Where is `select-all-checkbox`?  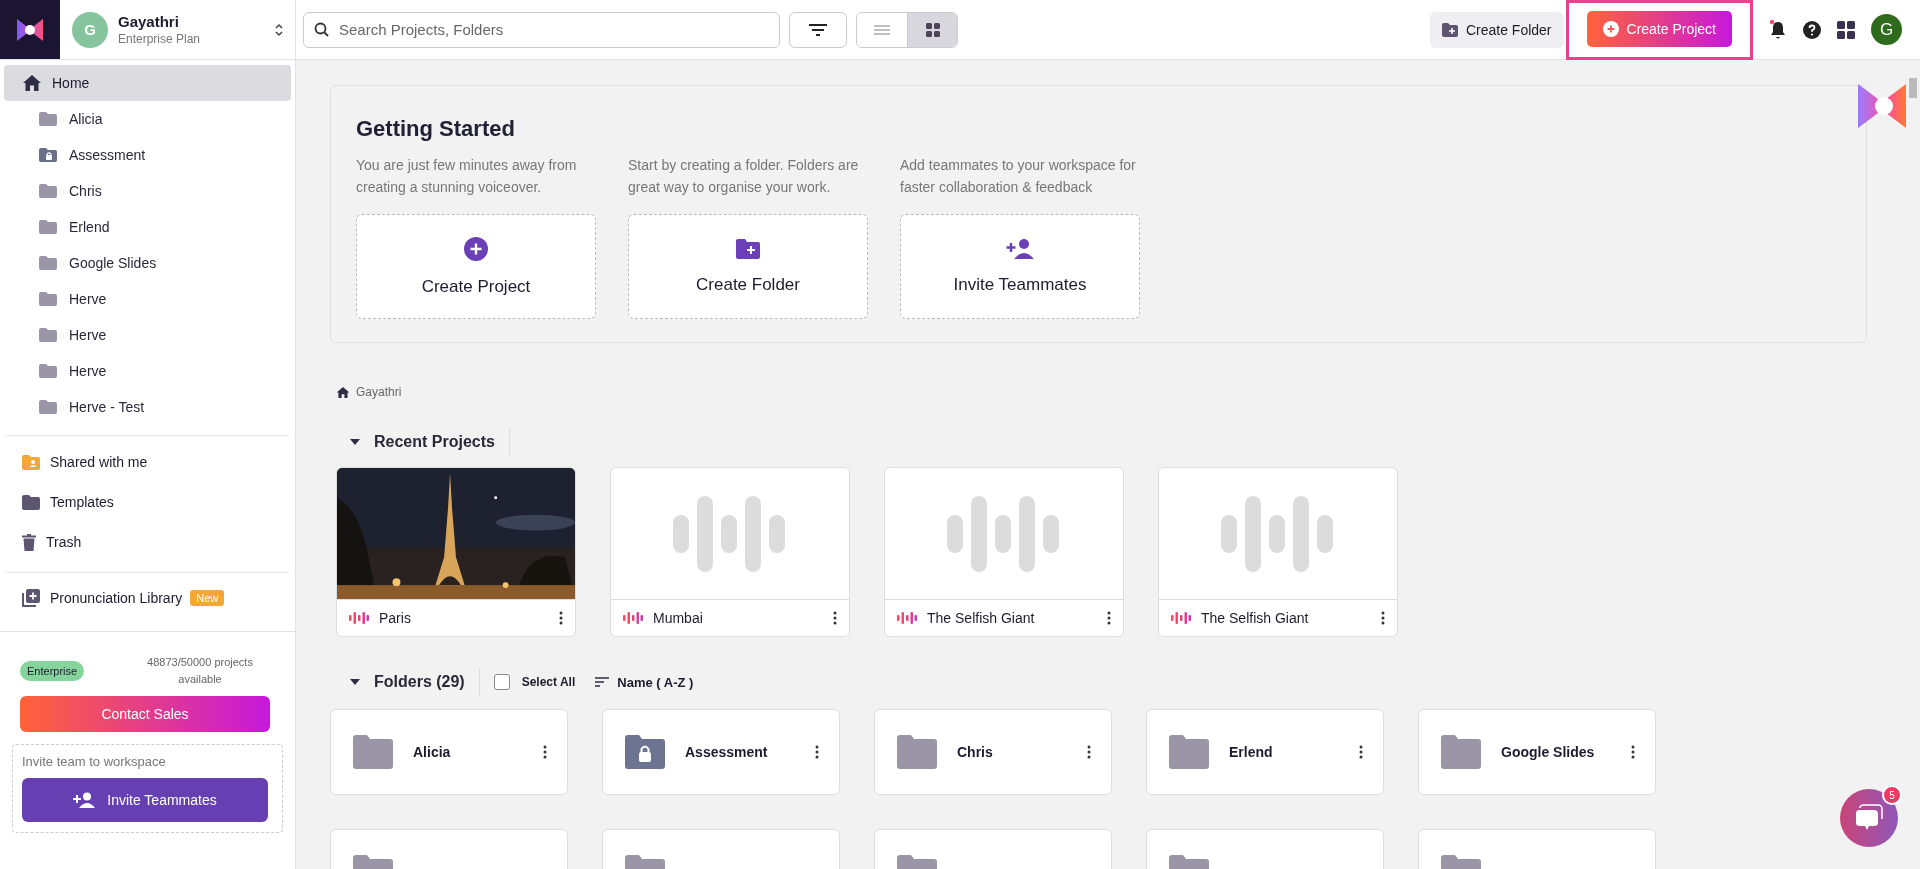
select-all-checkbox is located at coordinates (501, 682).